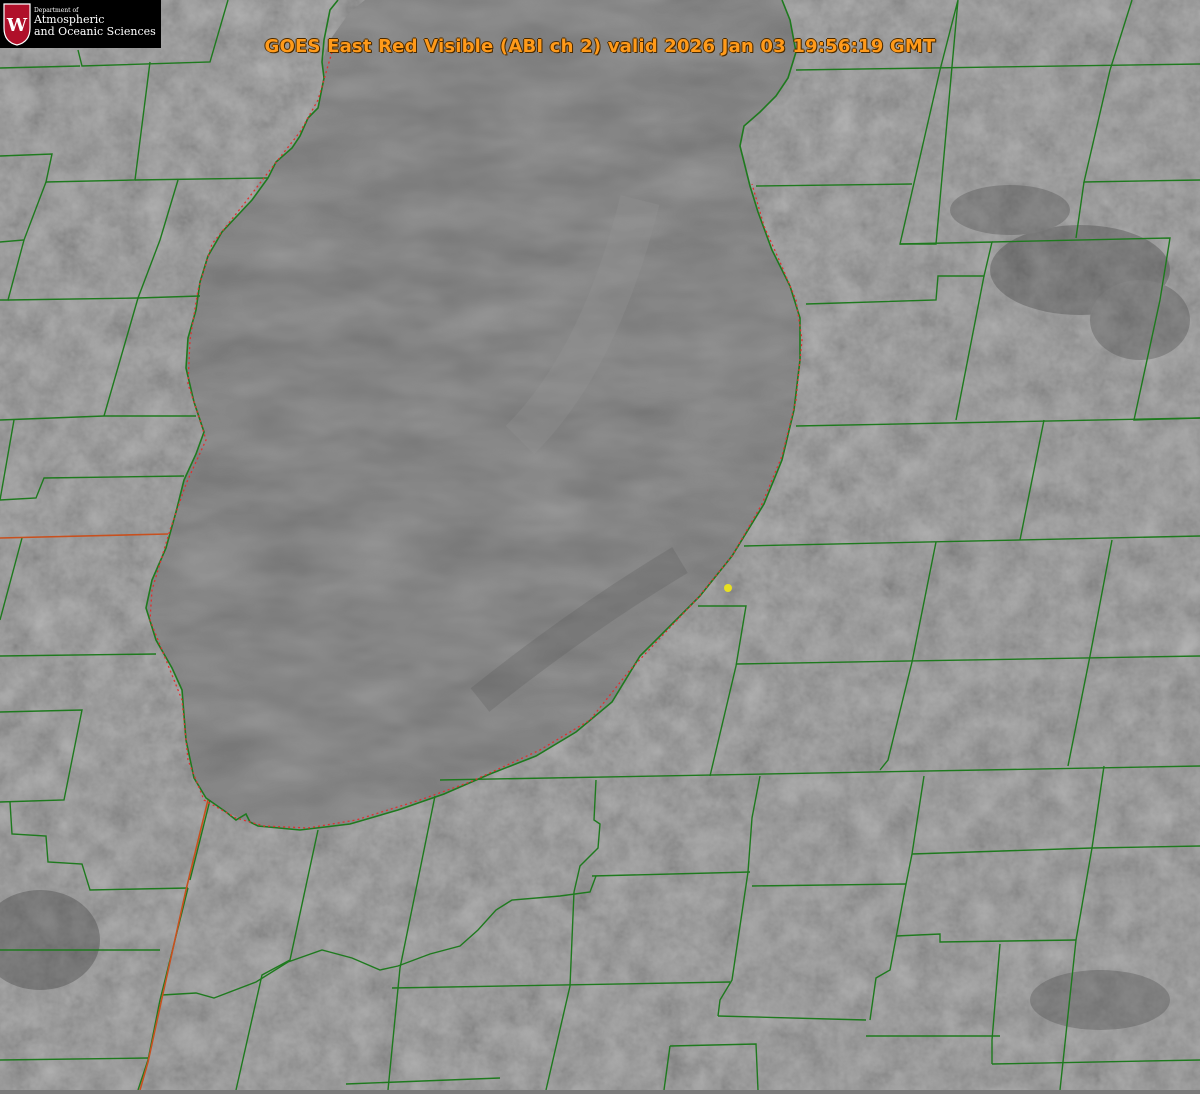  Describe the element at coordinates (95, 31) in the screenshot. I see `logo-line-2: and Oceanic Sciences` at that location.